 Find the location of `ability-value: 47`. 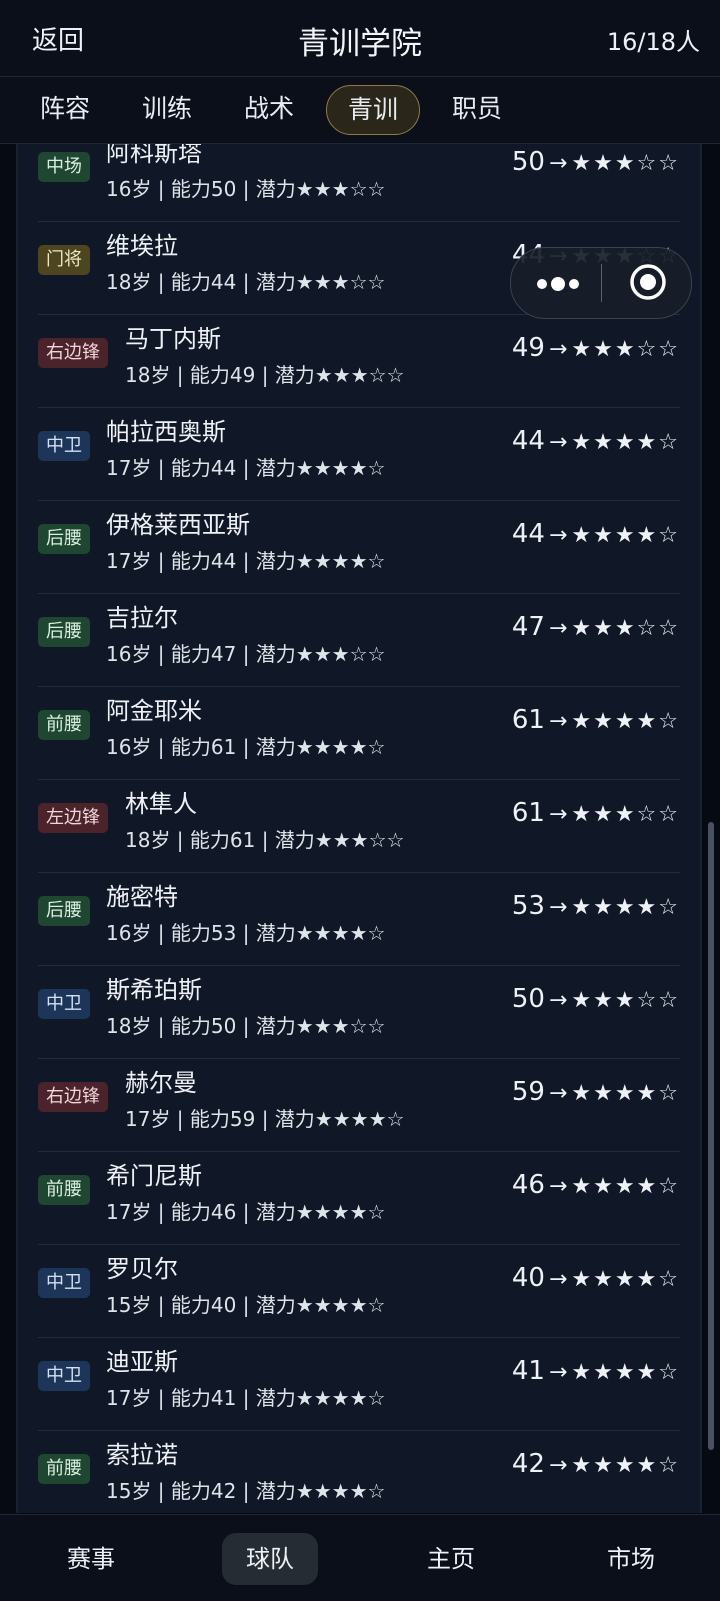

ability-value: 47 is located at coordinates (528, 627).